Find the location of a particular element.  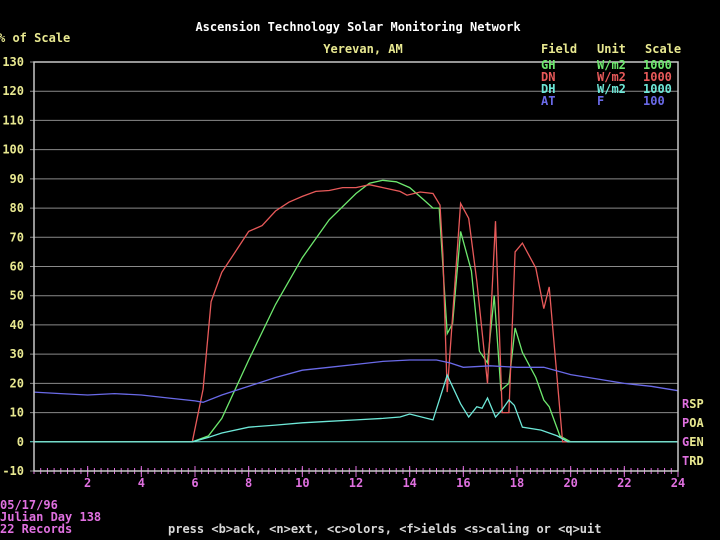

series-line-dh is located at coordinates (356, 408).